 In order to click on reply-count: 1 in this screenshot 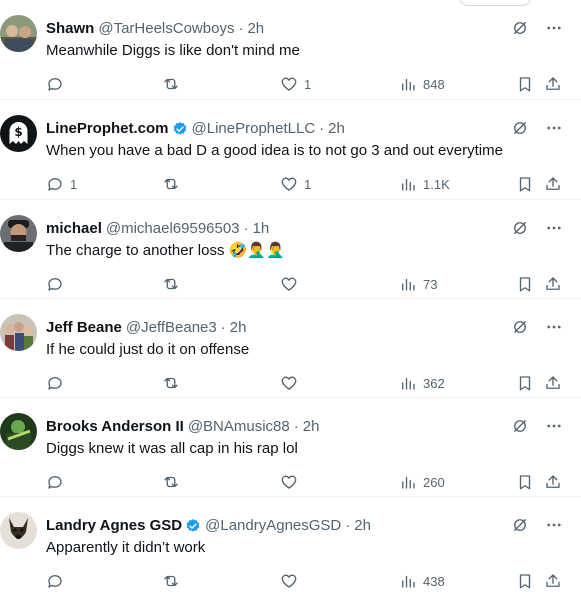, I will do `click(74, 184)`.